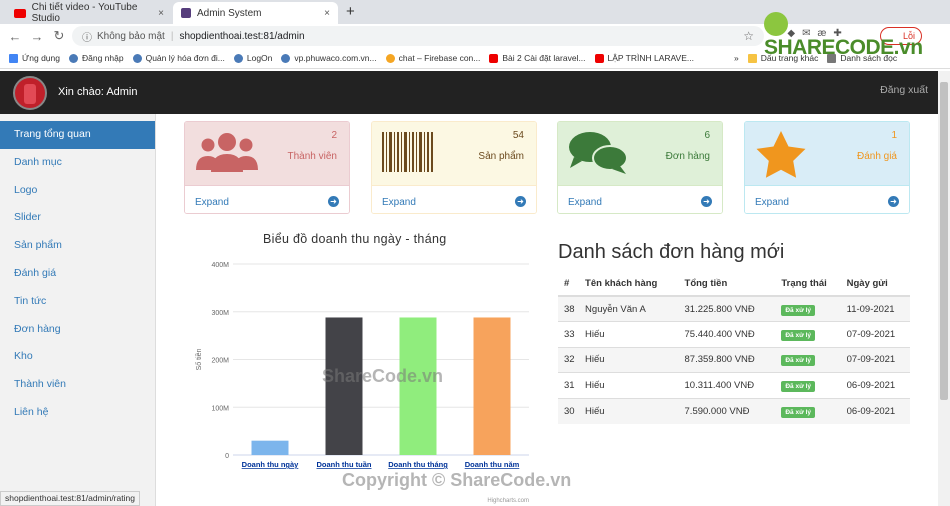  I want to click on x-tick-label: Doanh thu ngày, so click(270, 464).